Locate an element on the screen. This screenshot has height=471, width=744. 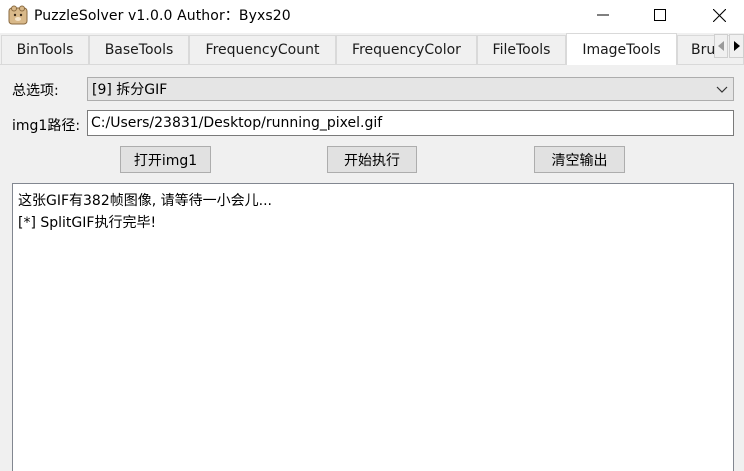
tab-filetools: FileTools is located at coordinates (521, 49).